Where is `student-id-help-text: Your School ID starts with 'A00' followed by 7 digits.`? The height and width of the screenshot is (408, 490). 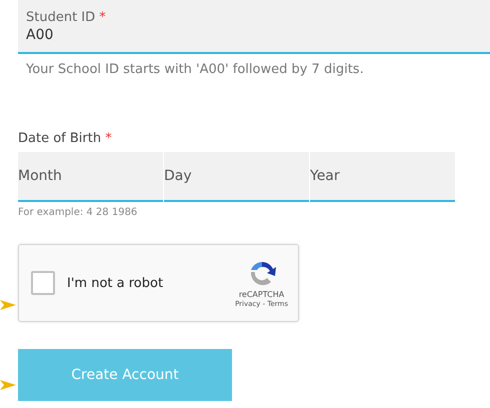
student-id-help-text: Your School ID starts with 'A00' followed by 7 digits. is located at coordinates (195, 69).